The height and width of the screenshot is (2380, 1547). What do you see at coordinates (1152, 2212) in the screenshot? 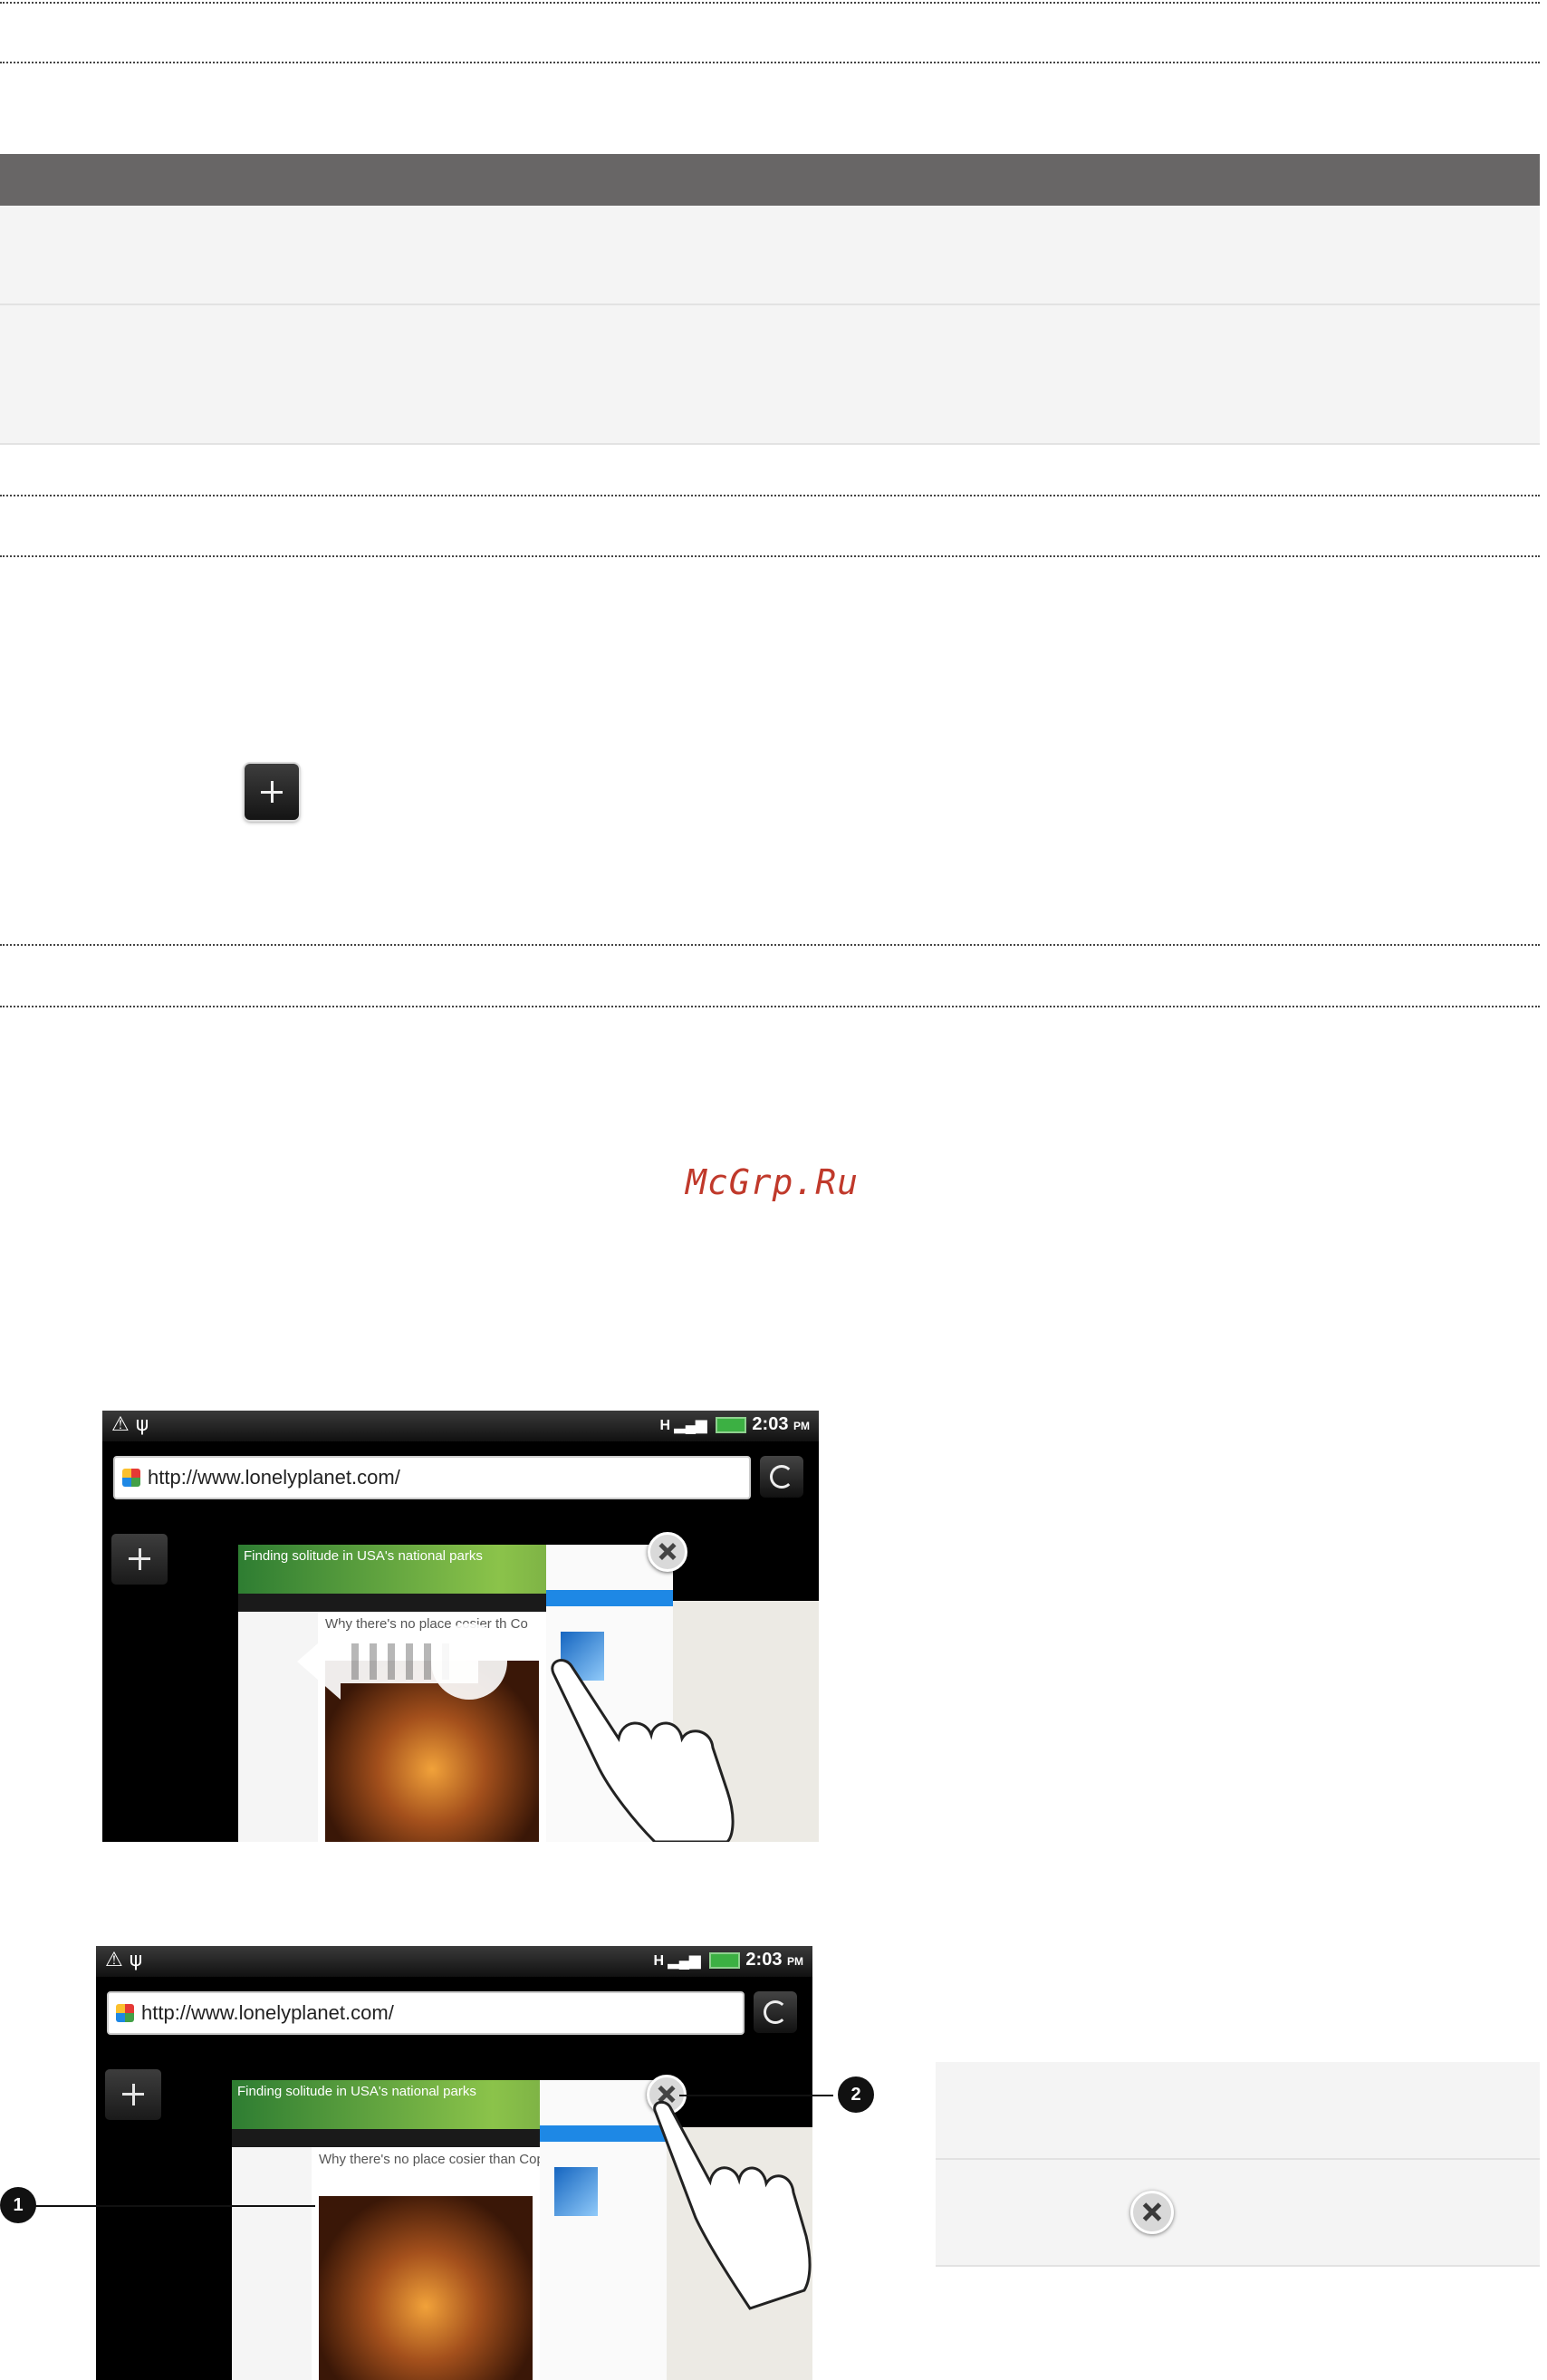
I see `close-icon` at bounding box center [1152, 2212].